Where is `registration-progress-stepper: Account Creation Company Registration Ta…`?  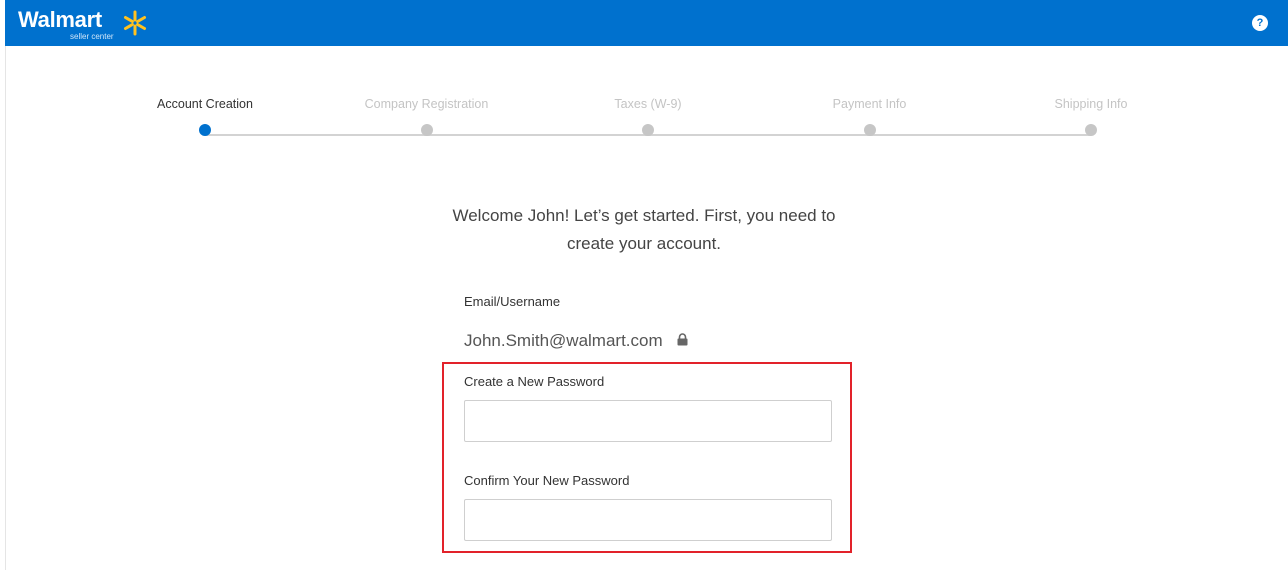 registration-progress-stepper: Account Creation Company Registration Ta… is located at coordinates (644, 124).